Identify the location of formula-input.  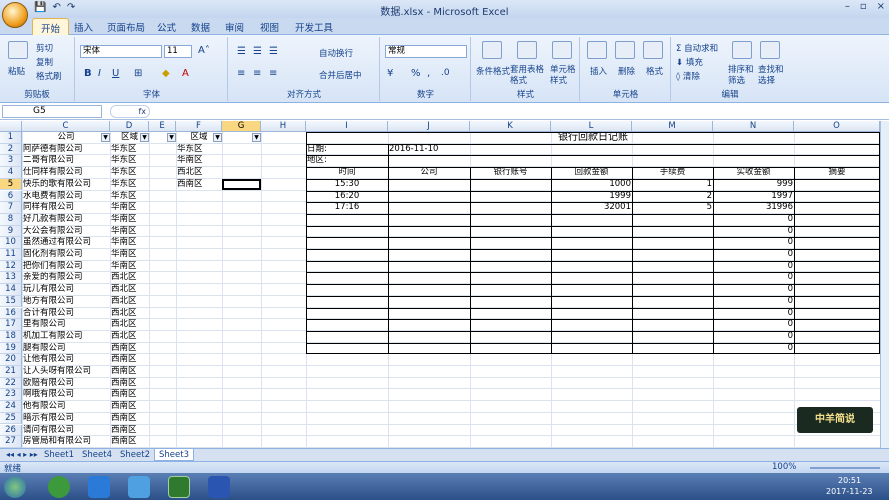
(516, 111).